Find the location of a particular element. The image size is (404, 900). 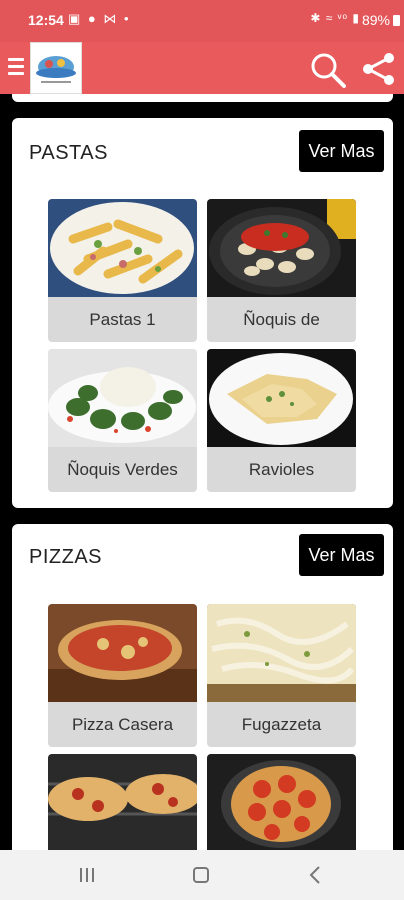

recipe-tile: Ñoquis de is located at coordinates (281, 270).